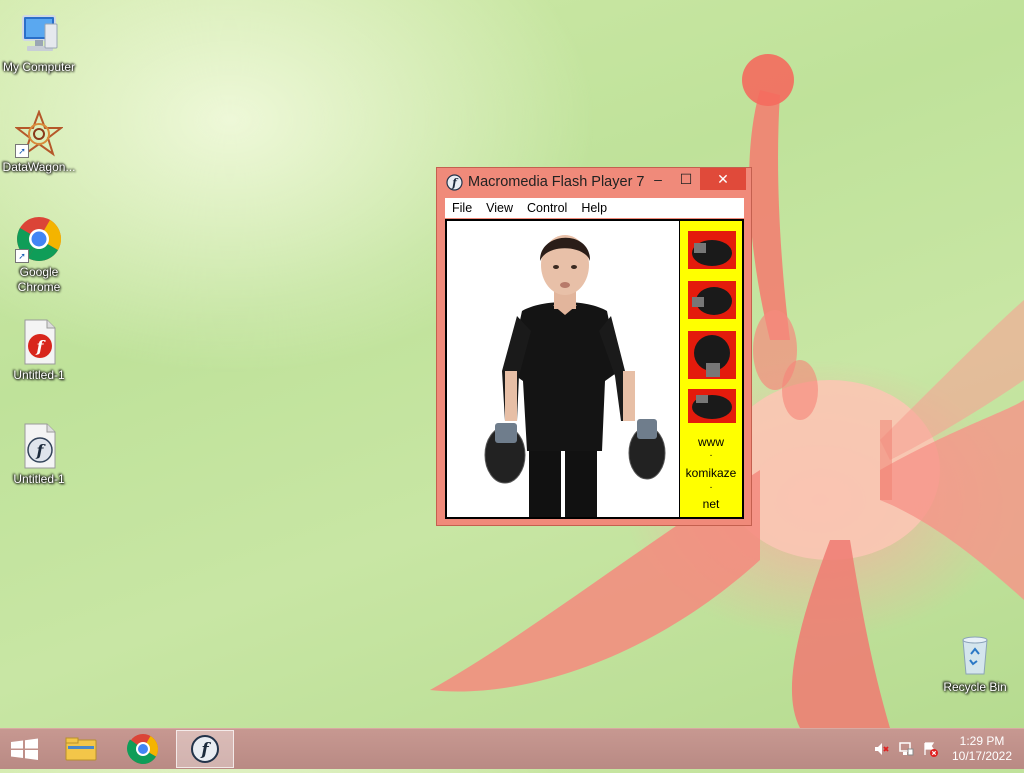 The height and width of the screenshot is (773, 1024). What do you see at coordinates (711, 473) in the screenshot?
I see `sidebar-link-text: komikaze` at bounding box center [711, 473].